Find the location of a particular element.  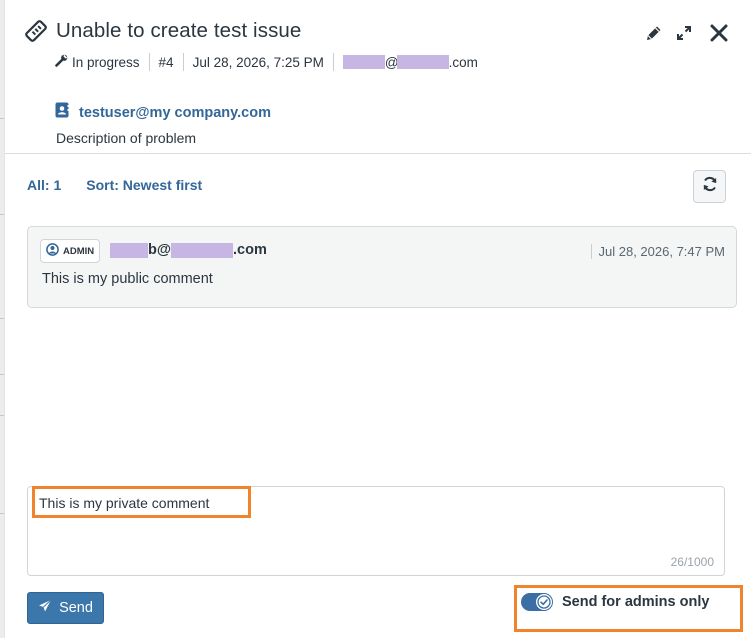

edit-button is located at coordinates (654, 33).